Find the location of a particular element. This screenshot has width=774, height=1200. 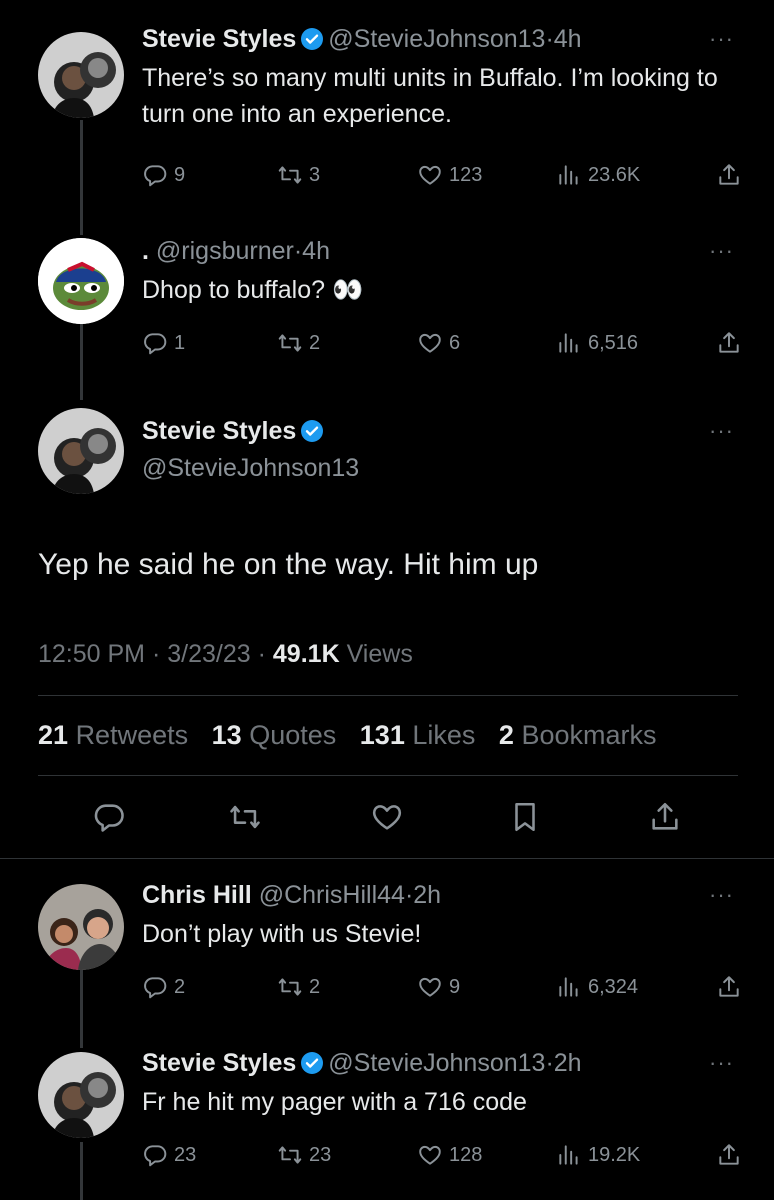

timestamp: 12:50 PM is located at coordinates (91, 654).